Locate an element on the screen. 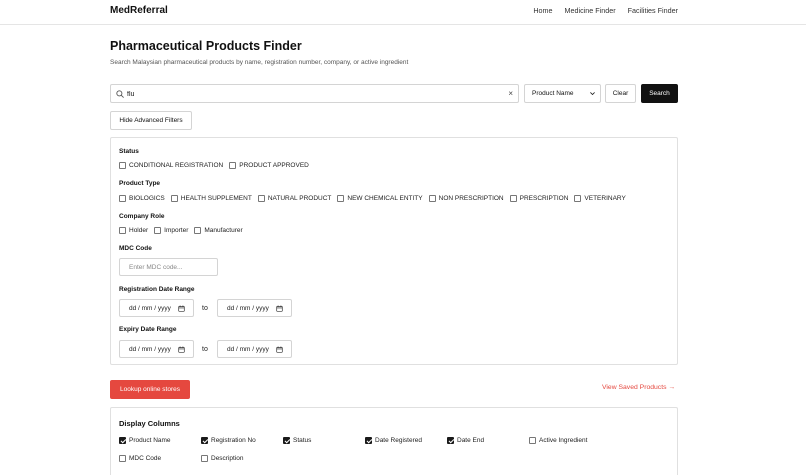 This screenshot has width=806, height=475. expiry-date-from-input: dd / mm / yyyy is located at coordinates (156, 349).